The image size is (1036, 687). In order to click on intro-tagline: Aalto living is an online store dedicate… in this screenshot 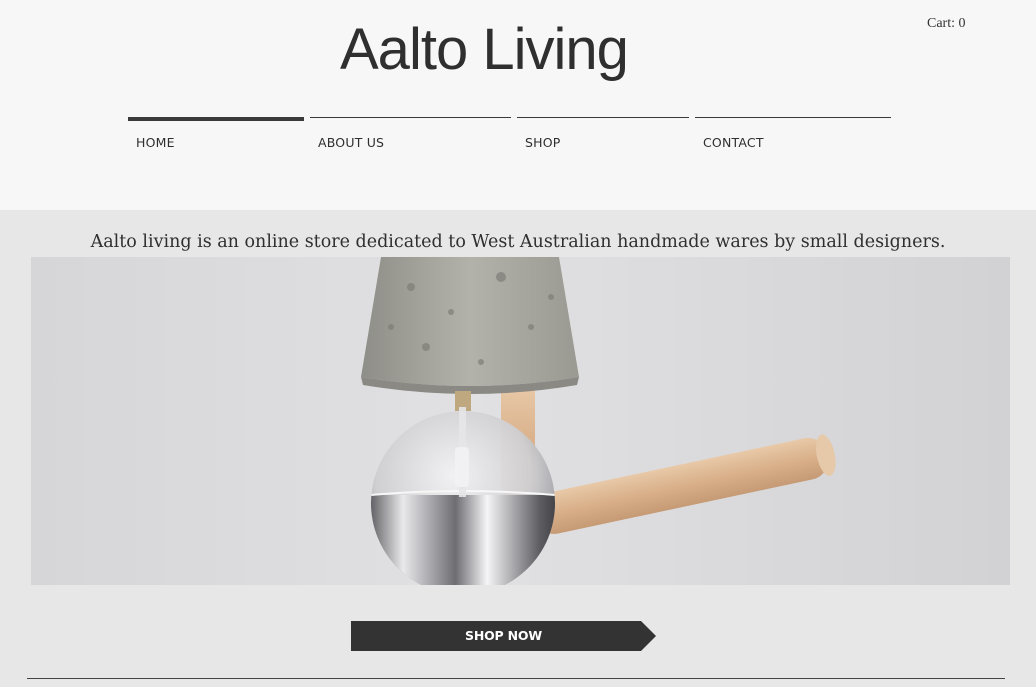, I will do `click(518, 241)`.